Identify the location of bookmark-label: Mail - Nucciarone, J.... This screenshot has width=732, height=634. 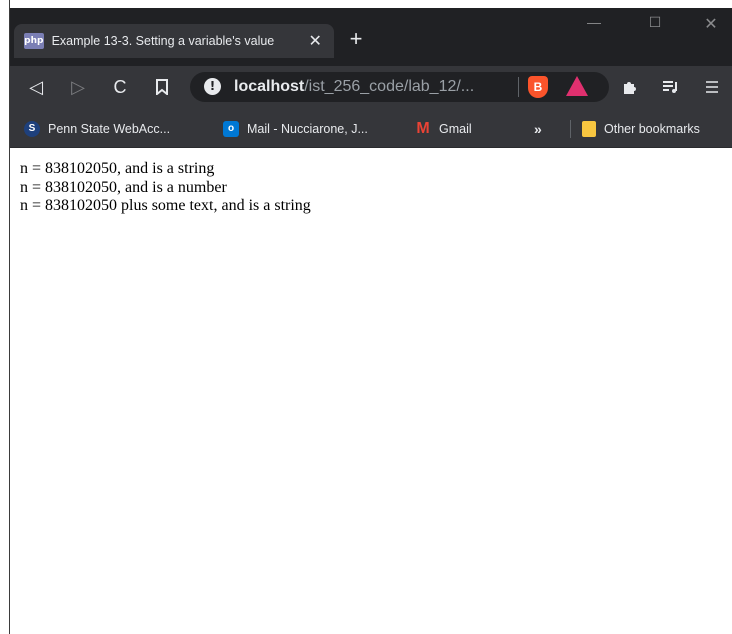
(307, 129).